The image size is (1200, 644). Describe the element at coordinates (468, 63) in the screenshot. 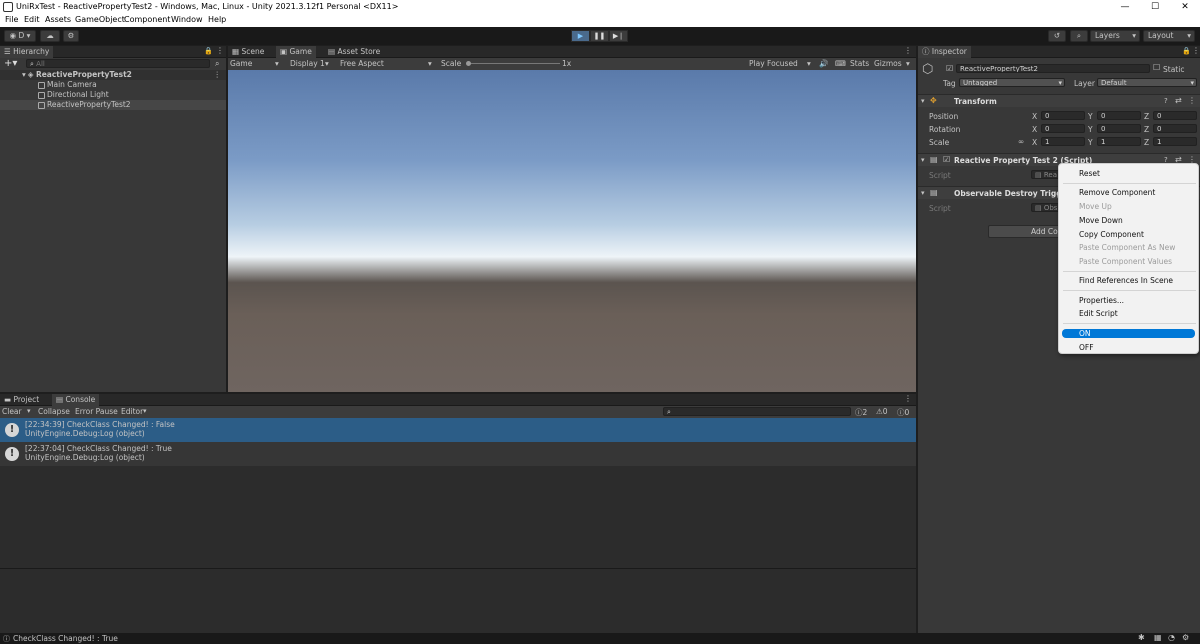

I see `scale-slider-thumb` at that location.